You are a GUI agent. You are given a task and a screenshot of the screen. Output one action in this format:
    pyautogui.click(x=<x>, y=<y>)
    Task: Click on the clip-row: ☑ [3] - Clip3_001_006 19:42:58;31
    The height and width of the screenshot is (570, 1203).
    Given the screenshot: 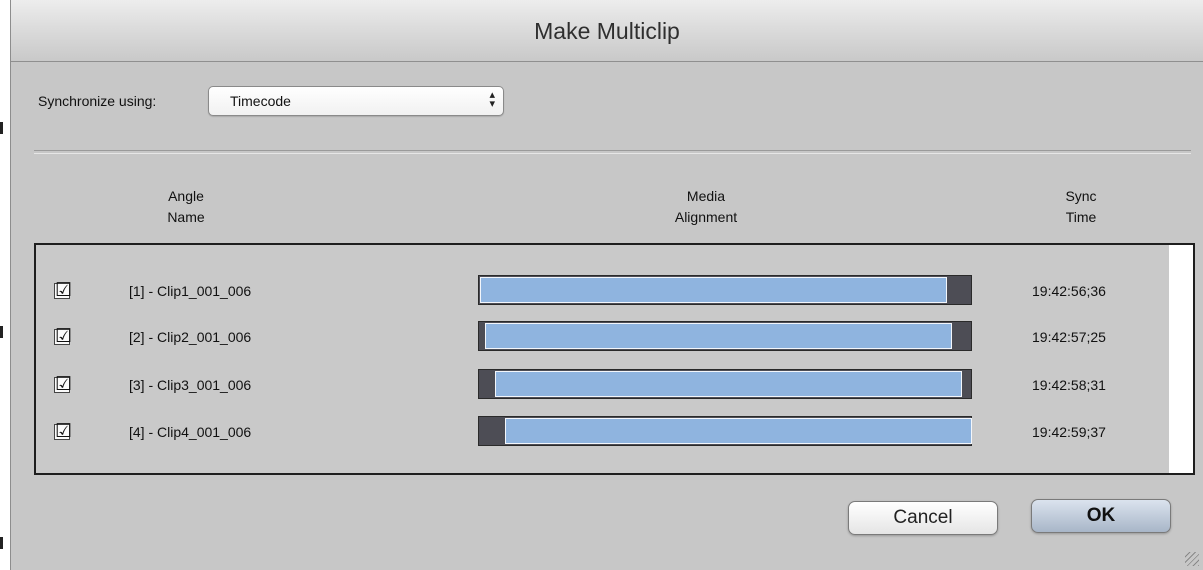 What is the action you would take?
    pyautogui.click(x=596, y=389)
    